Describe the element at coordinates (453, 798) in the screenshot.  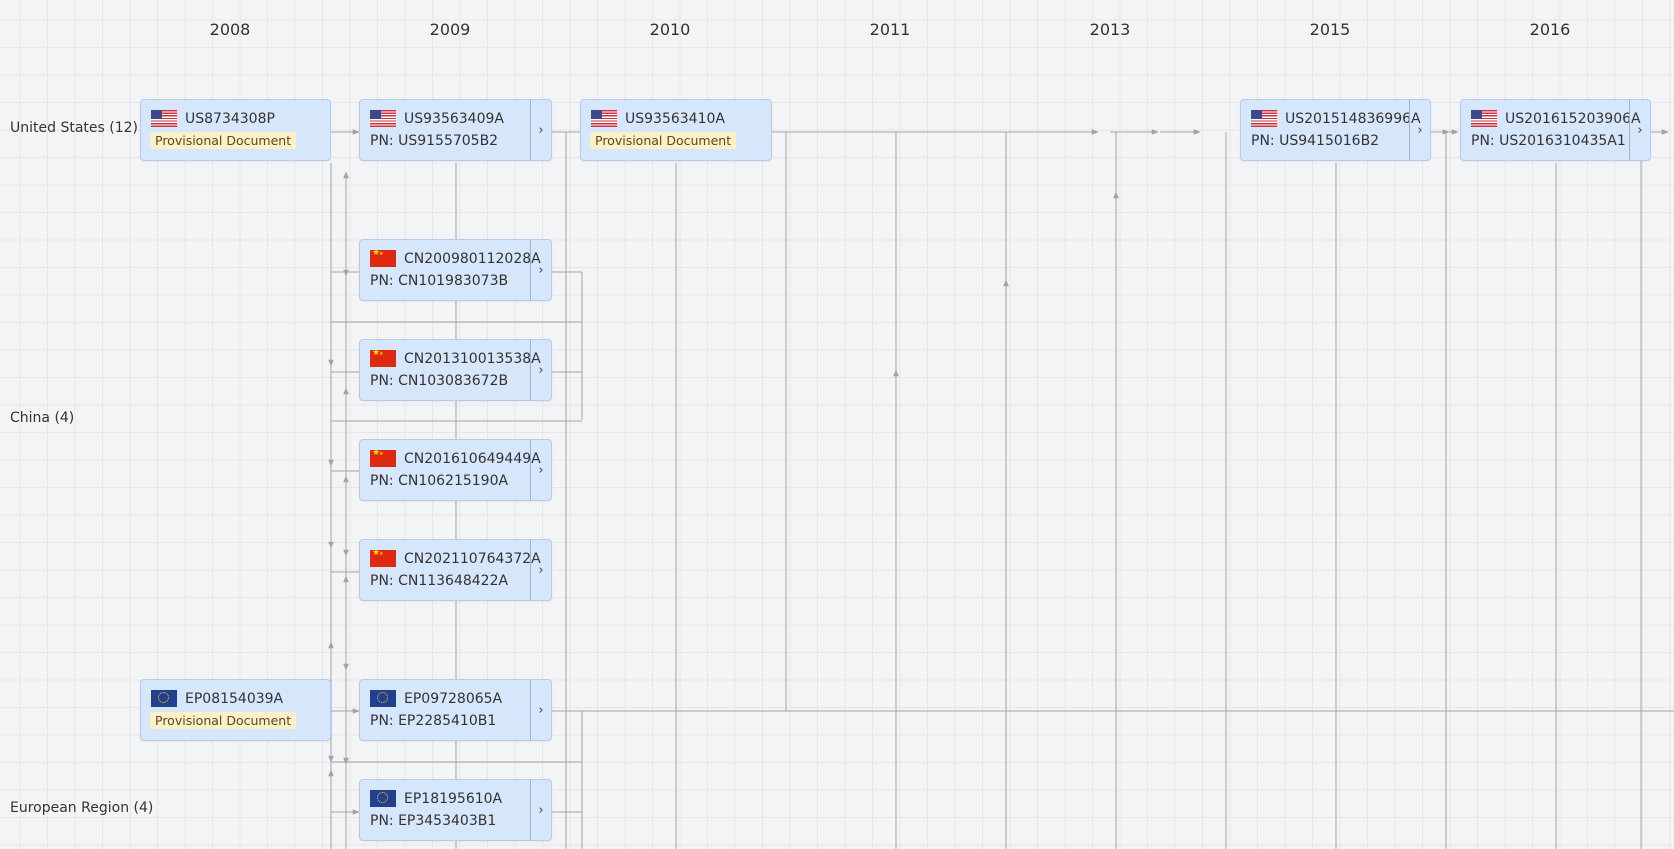
I see `application-number: EP18195610A` at that location.